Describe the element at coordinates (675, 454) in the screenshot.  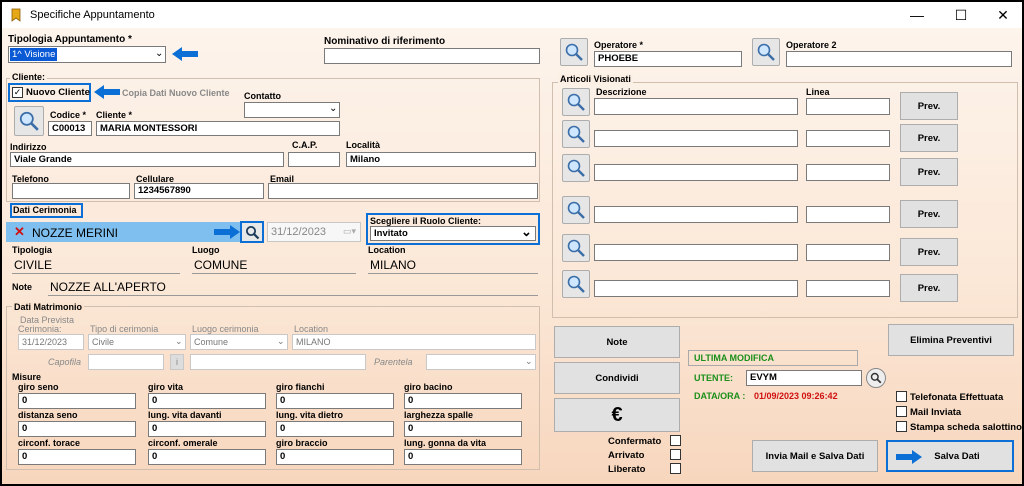
I see `arrived-checkbox` at that location.